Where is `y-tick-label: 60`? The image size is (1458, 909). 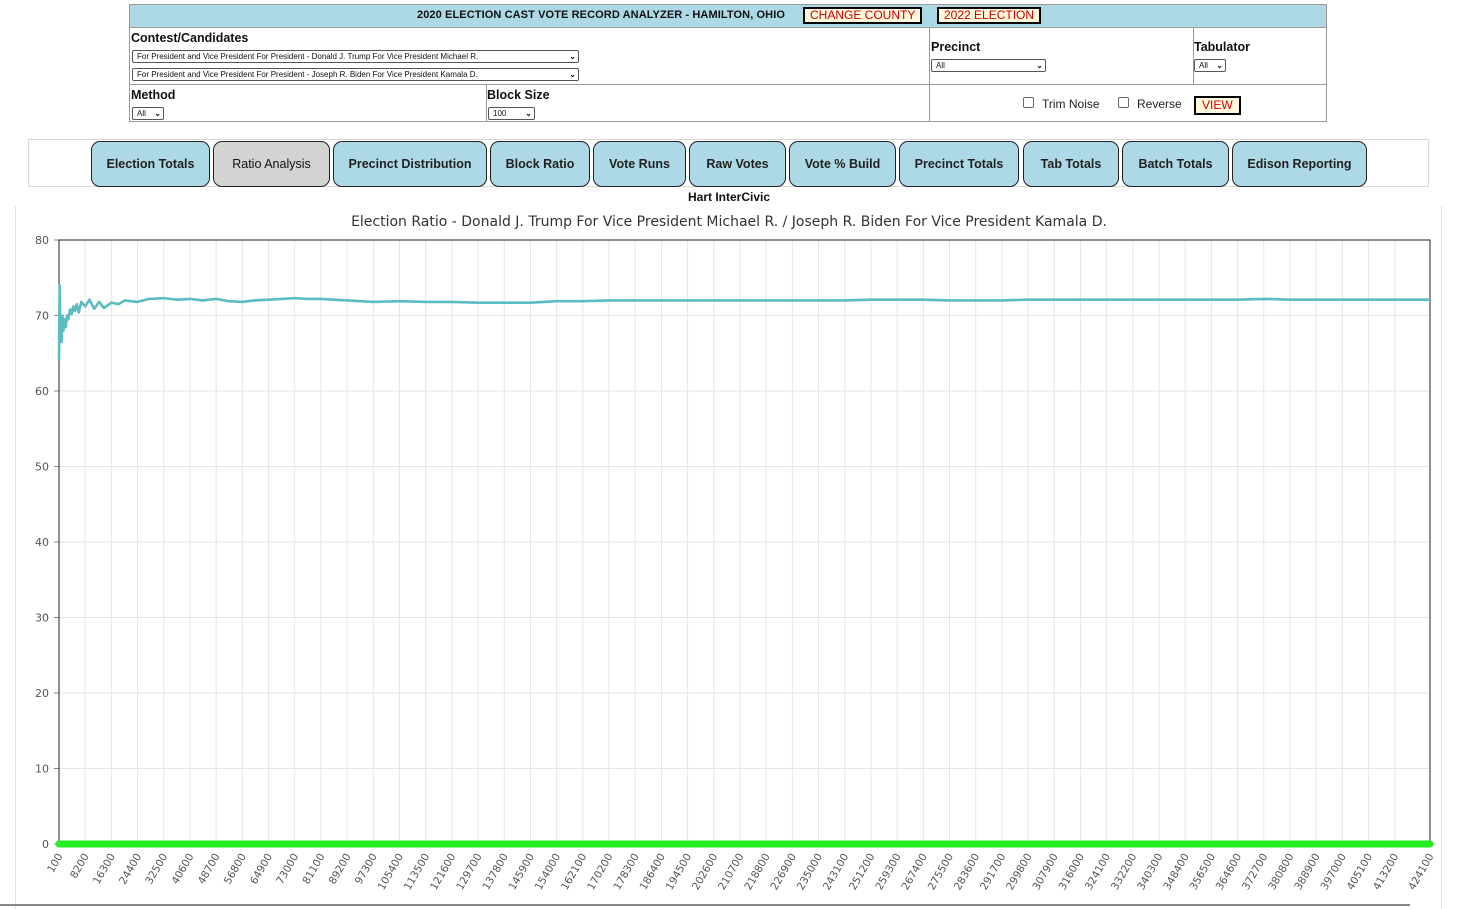 y-tick-label: 60 is located at coordinates (42, 391).